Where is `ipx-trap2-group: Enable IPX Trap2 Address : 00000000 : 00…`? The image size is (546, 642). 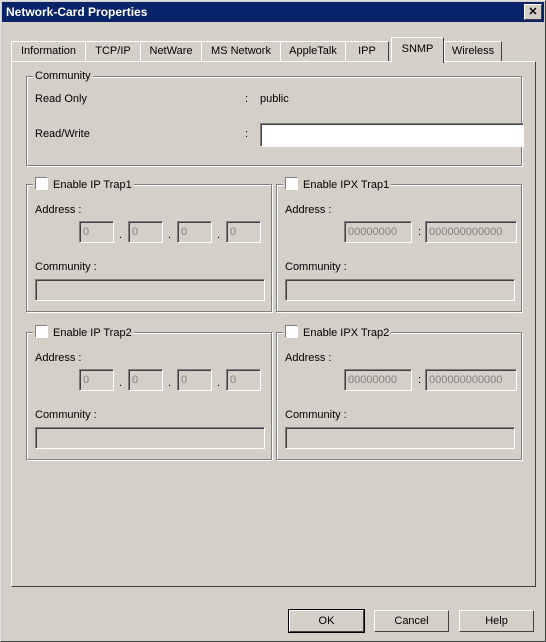
ipx-trap2-group: Enable IPX Trap2 Address : 00000000 : 00… is located at coordinates (399, 392).